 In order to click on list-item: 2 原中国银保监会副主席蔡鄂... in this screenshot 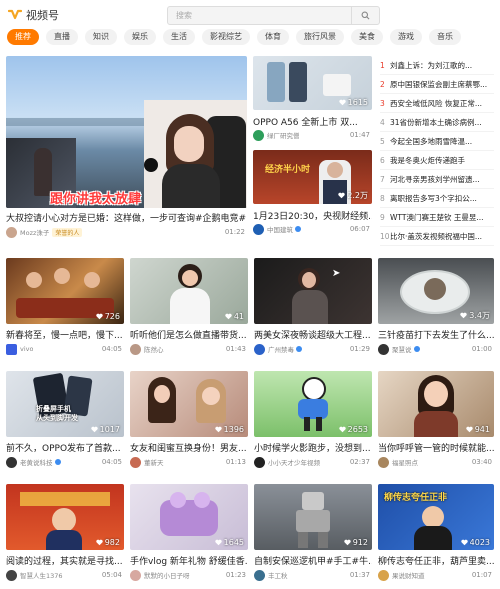, I will do `click(437, 84)`.